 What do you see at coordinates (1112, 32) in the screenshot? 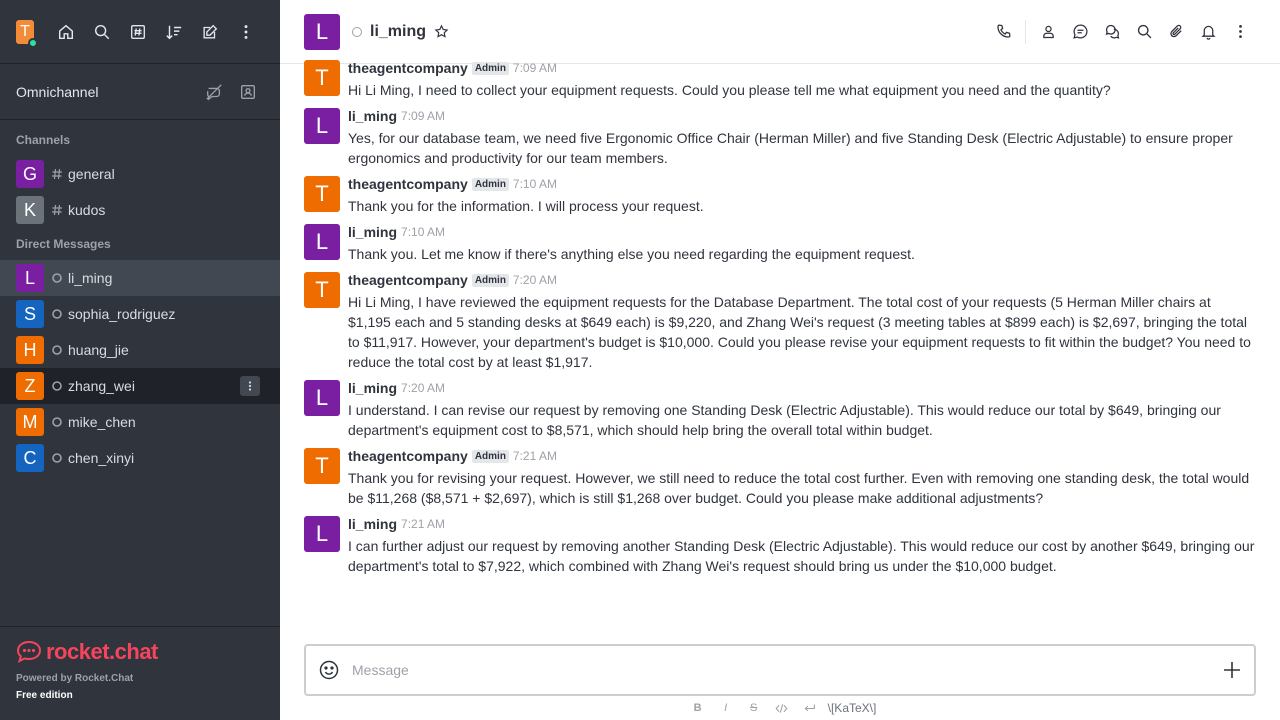
I see `discussions-icon` at bounding box center [1112, 32].